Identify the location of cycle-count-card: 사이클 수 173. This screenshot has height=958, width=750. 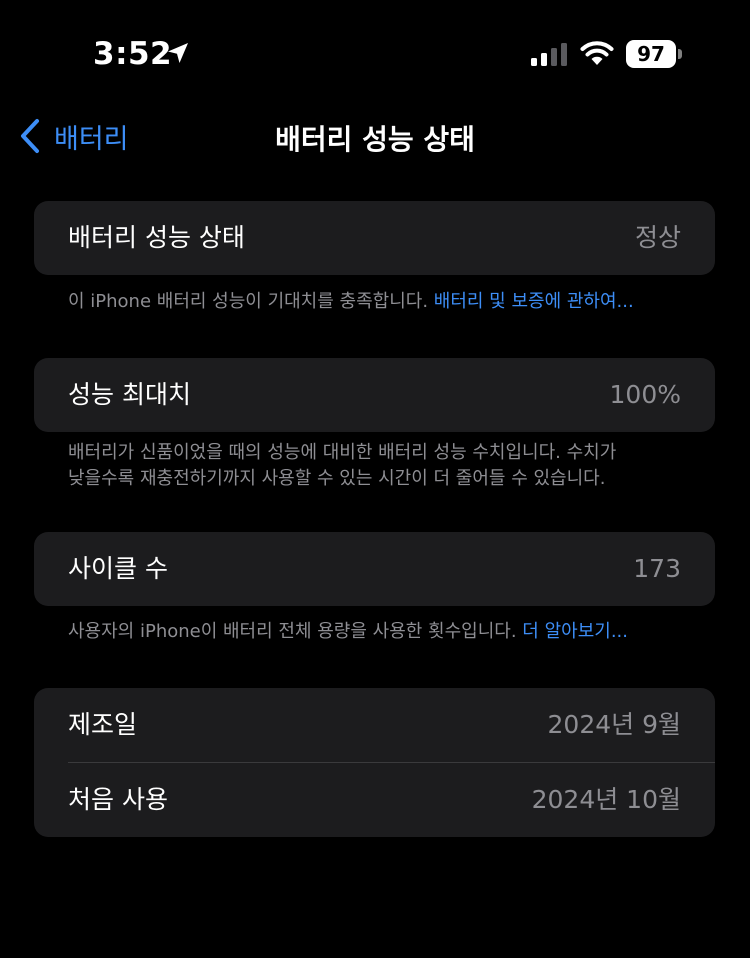
(374, 569).